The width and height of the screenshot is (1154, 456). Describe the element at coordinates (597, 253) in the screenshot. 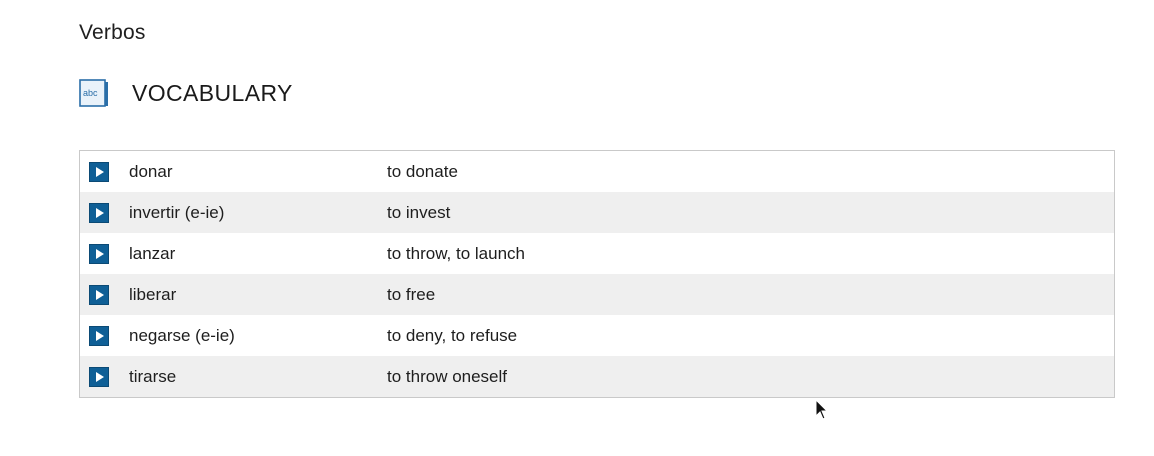

I see `vocab-row-lanzar: lanzar to throw, to launch` at that location.